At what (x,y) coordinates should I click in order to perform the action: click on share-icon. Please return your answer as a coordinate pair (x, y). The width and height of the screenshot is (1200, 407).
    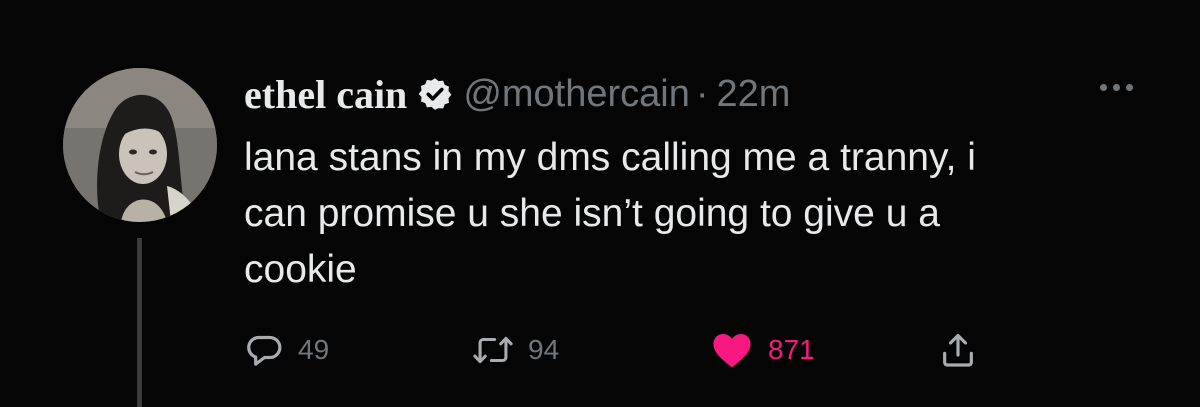
    Looking at the image, I should click on (958, 350).